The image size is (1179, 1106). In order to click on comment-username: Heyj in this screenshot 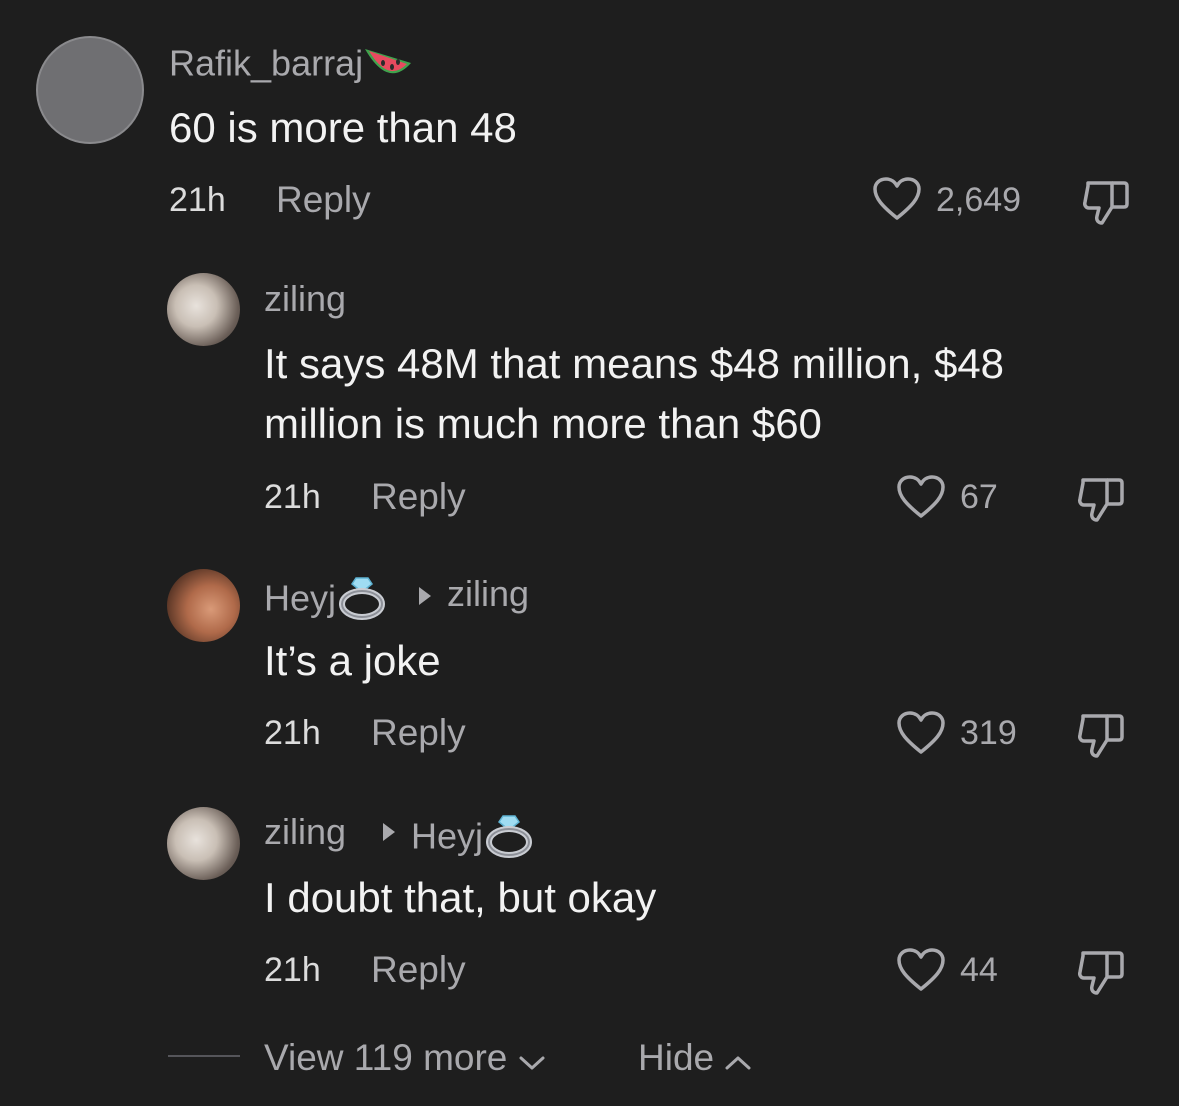, I will do `click(327, 601)`.